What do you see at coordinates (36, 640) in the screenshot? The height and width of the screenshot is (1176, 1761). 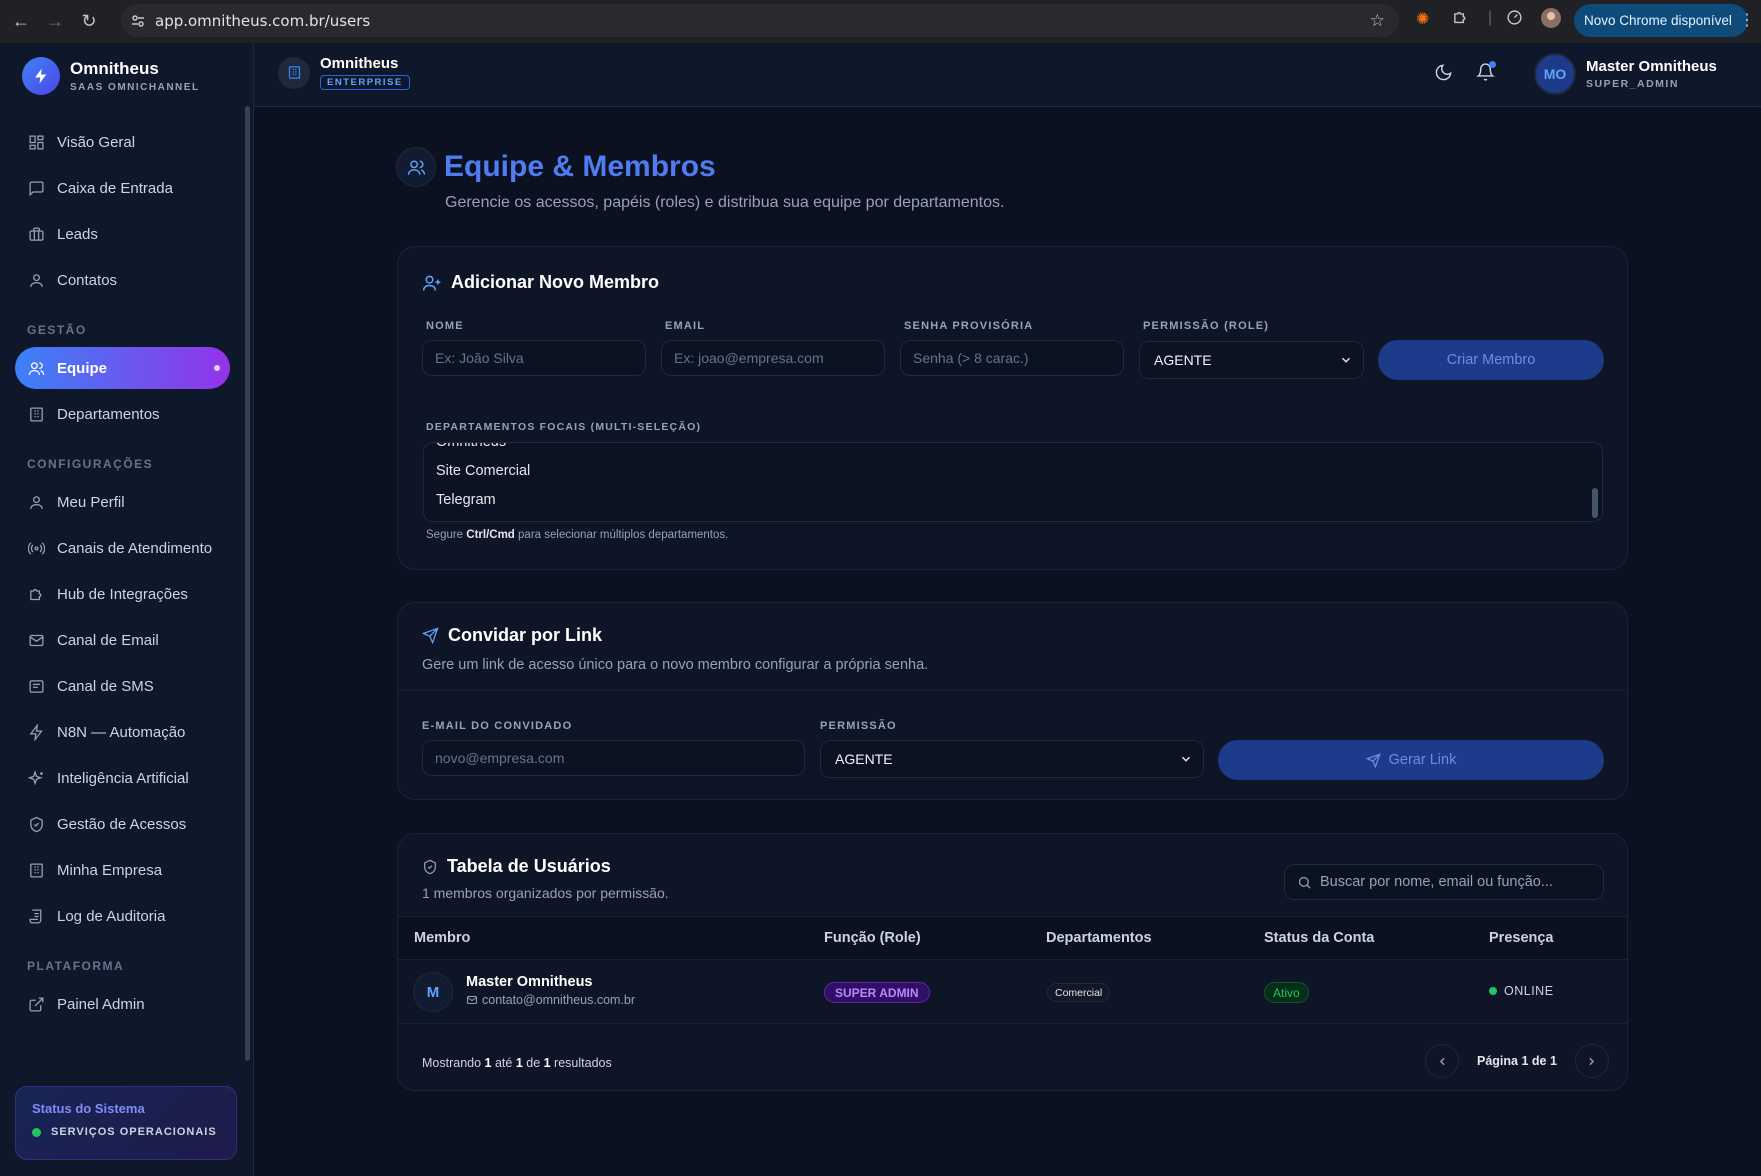 I see `mail-icon` at bounding box center [36, 640].